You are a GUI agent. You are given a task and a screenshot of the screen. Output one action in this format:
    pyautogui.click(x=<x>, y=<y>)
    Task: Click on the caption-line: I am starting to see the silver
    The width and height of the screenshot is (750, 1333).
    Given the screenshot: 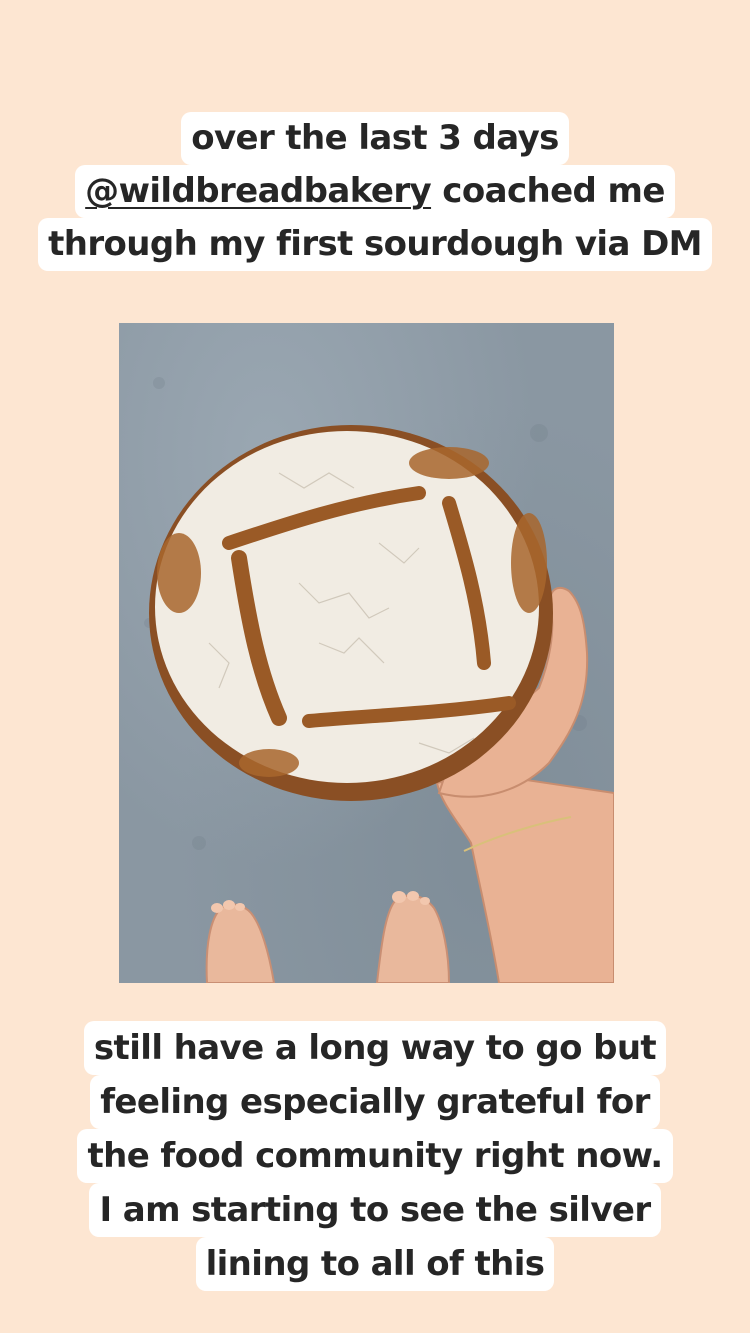 What is the action you would take?
    pyautogui.click(x=375, y=1210)
    